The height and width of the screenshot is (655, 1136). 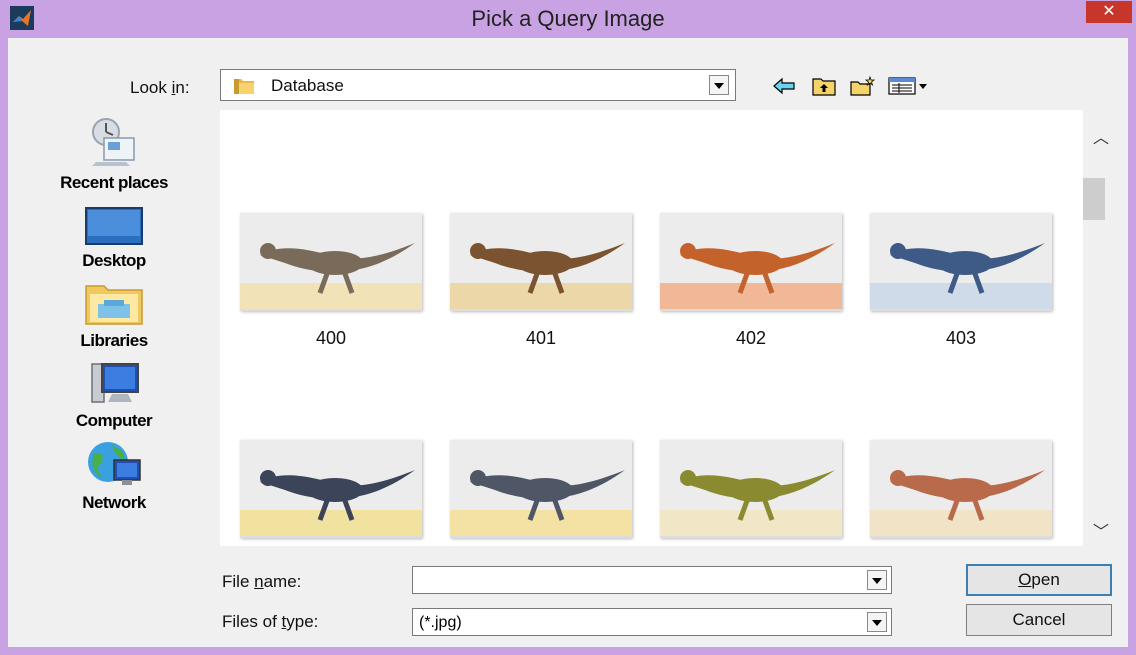 What do you see at coordinates (652, 622) in the screenshot?
I see `file-type-combobox: (*.jpg)` at bounding box center [652, 622].